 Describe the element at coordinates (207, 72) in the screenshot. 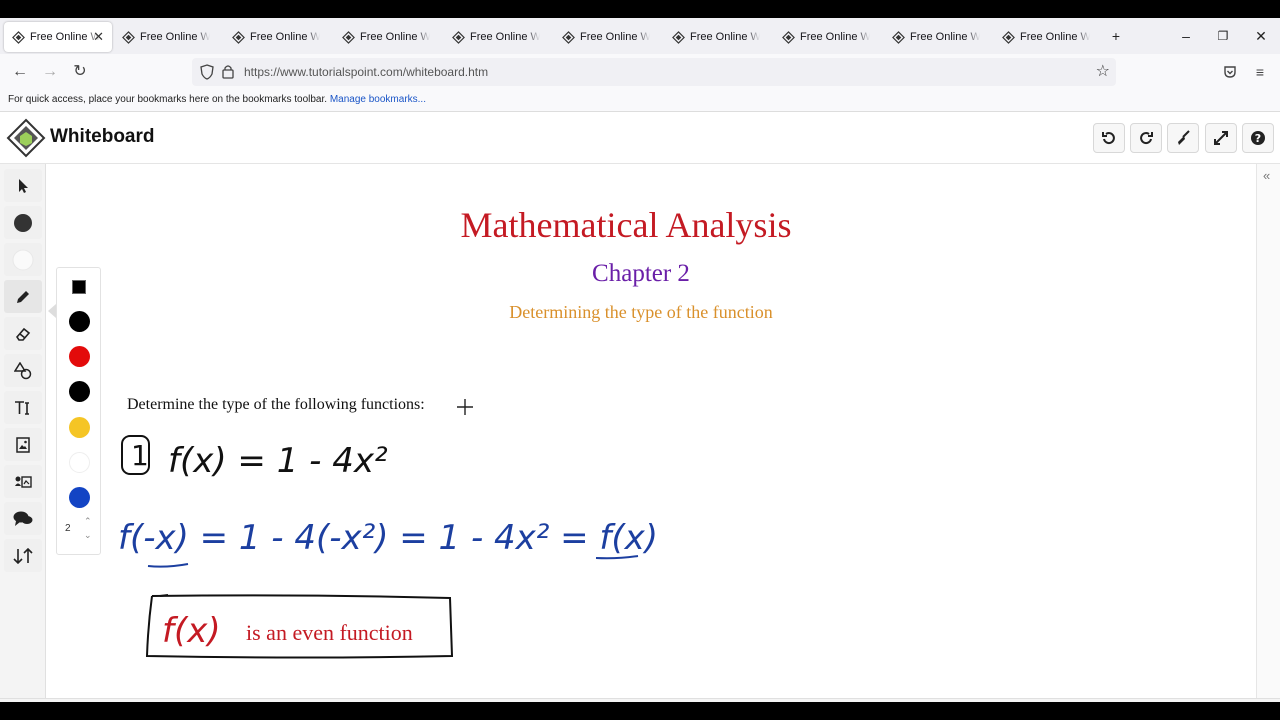

I see `tracking-shield-icon` at that location.